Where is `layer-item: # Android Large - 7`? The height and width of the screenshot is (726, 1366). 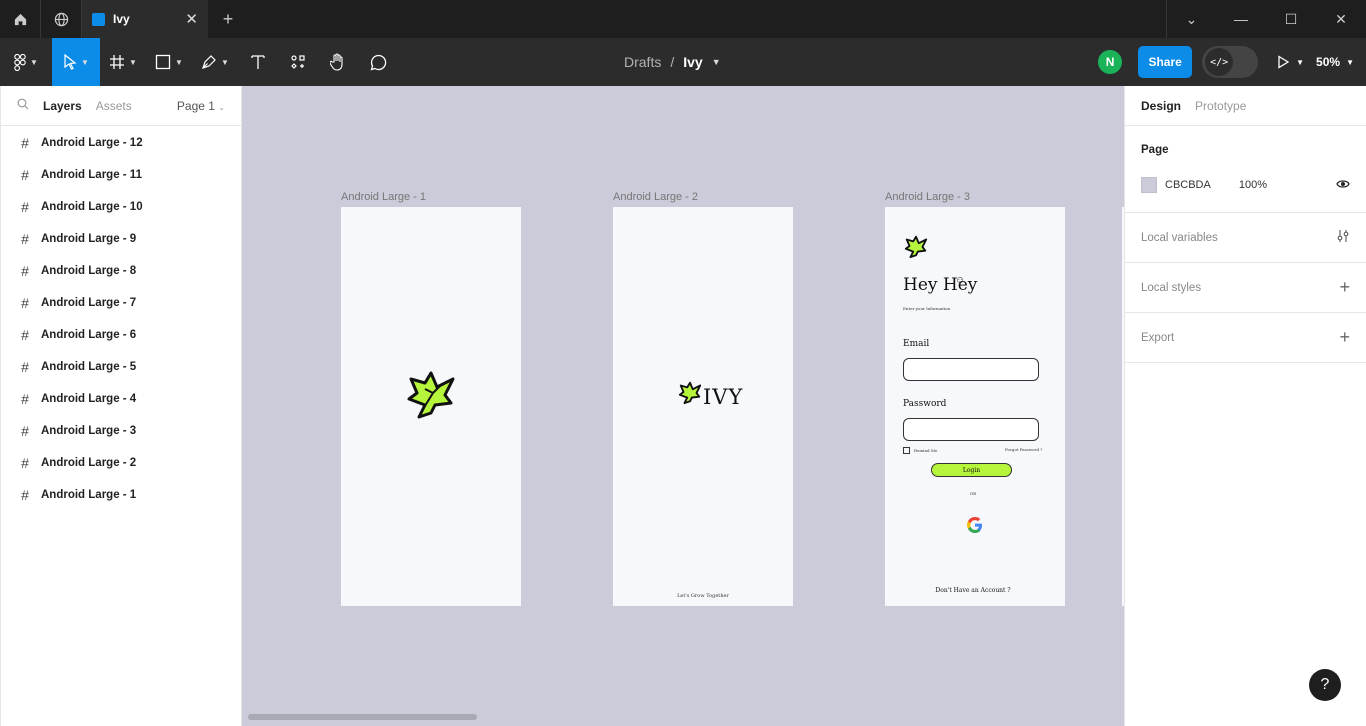
layer-item: # Android Large - 7 is located at coordinates (121, 303).